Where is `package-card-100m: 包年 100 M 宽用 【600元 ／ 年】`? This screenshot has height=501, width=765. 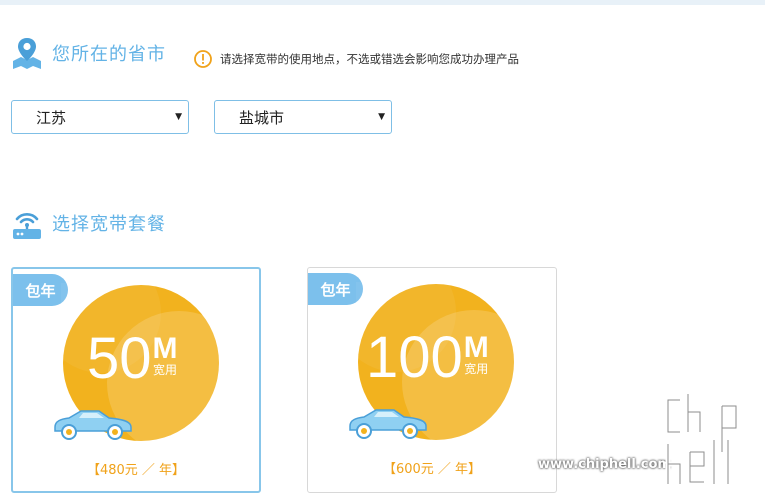
package-card-100m: 包年 100 M 宽用 【600元 ／ 年】 is located at coordinates (432, 380).